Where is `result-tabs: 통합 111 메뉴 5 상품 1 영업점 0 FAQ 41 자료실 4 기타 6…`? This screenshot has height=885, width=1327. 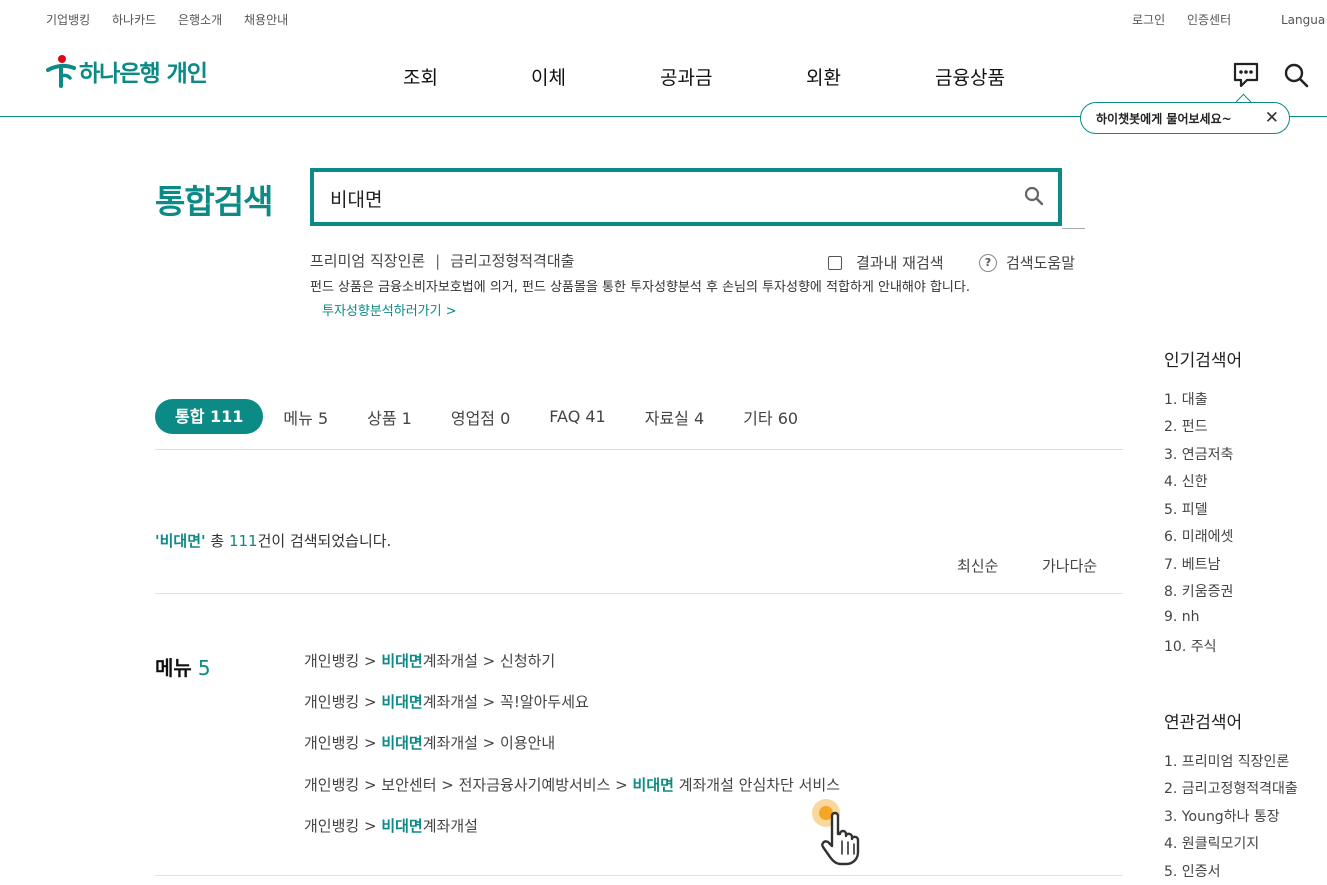
result-tabs: 통합 111 메뉴 5 상품 1 영업점 0 FAQ 41 자료실 4 기타 6… is located at coordinates (496, 416).